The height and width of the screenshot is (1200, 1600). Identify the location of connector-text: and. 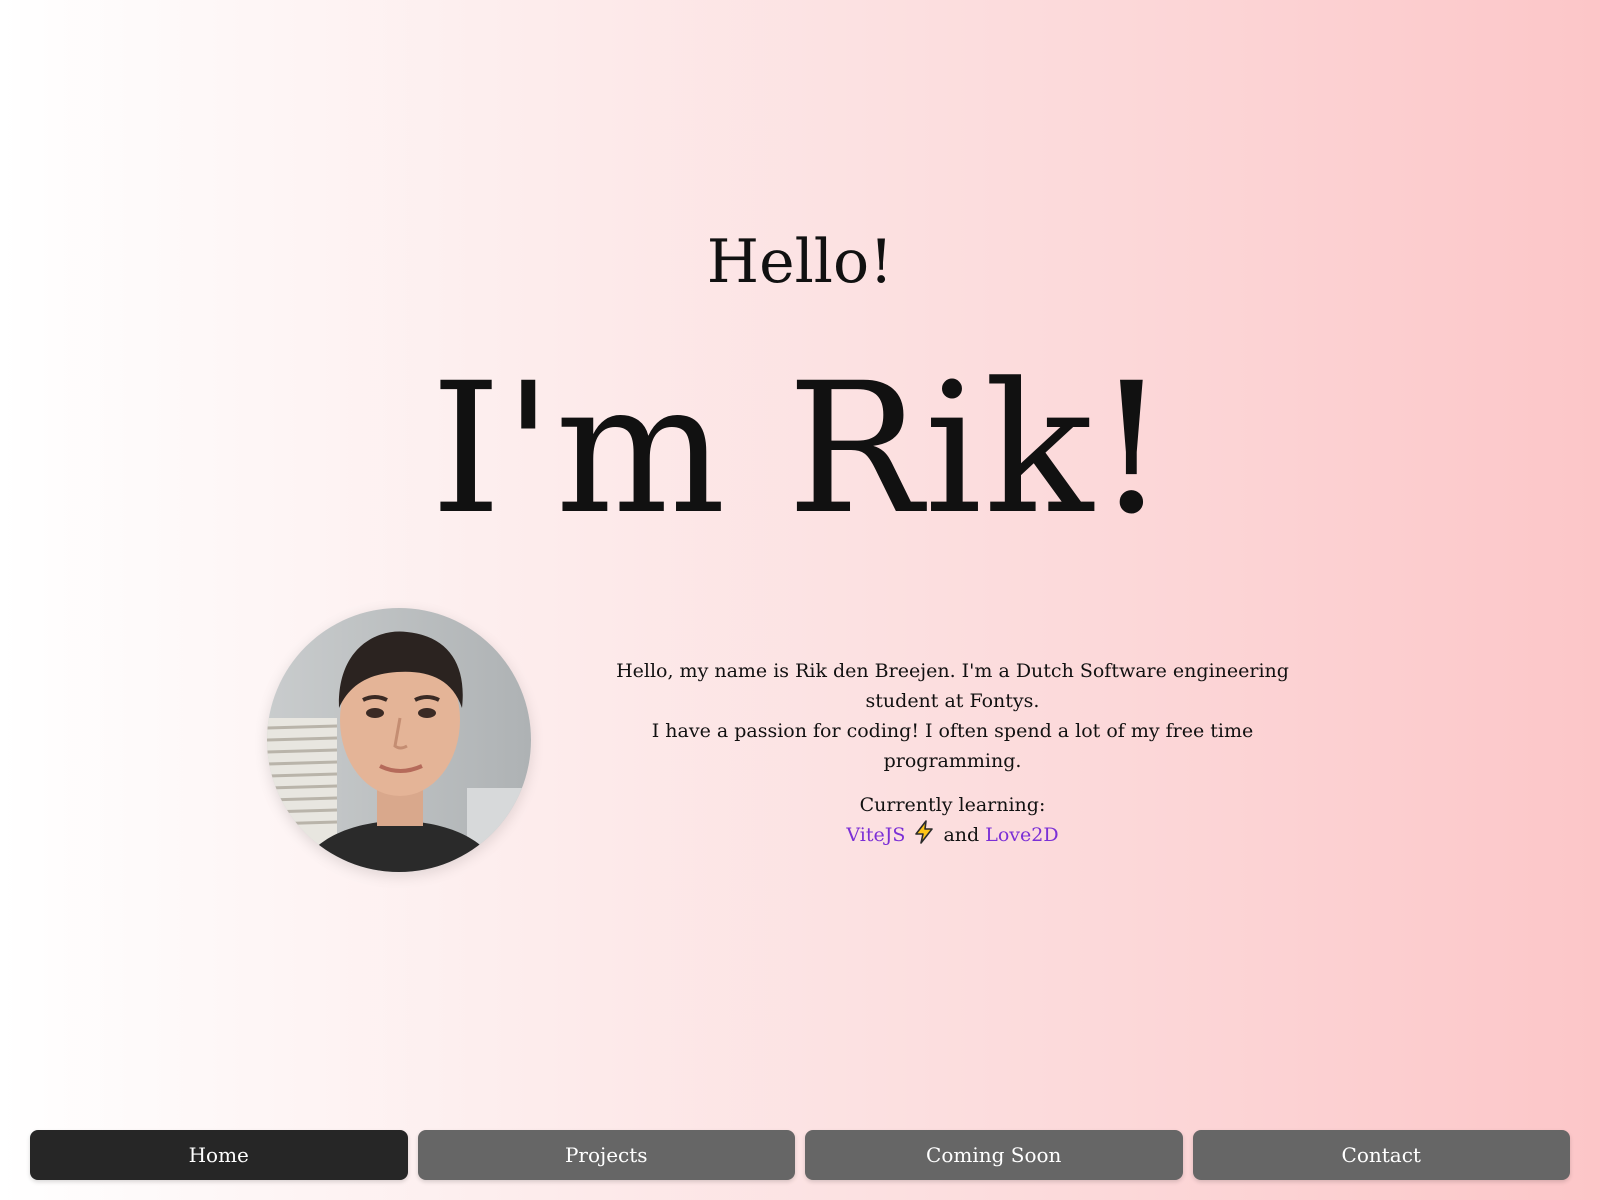
(961, 835).